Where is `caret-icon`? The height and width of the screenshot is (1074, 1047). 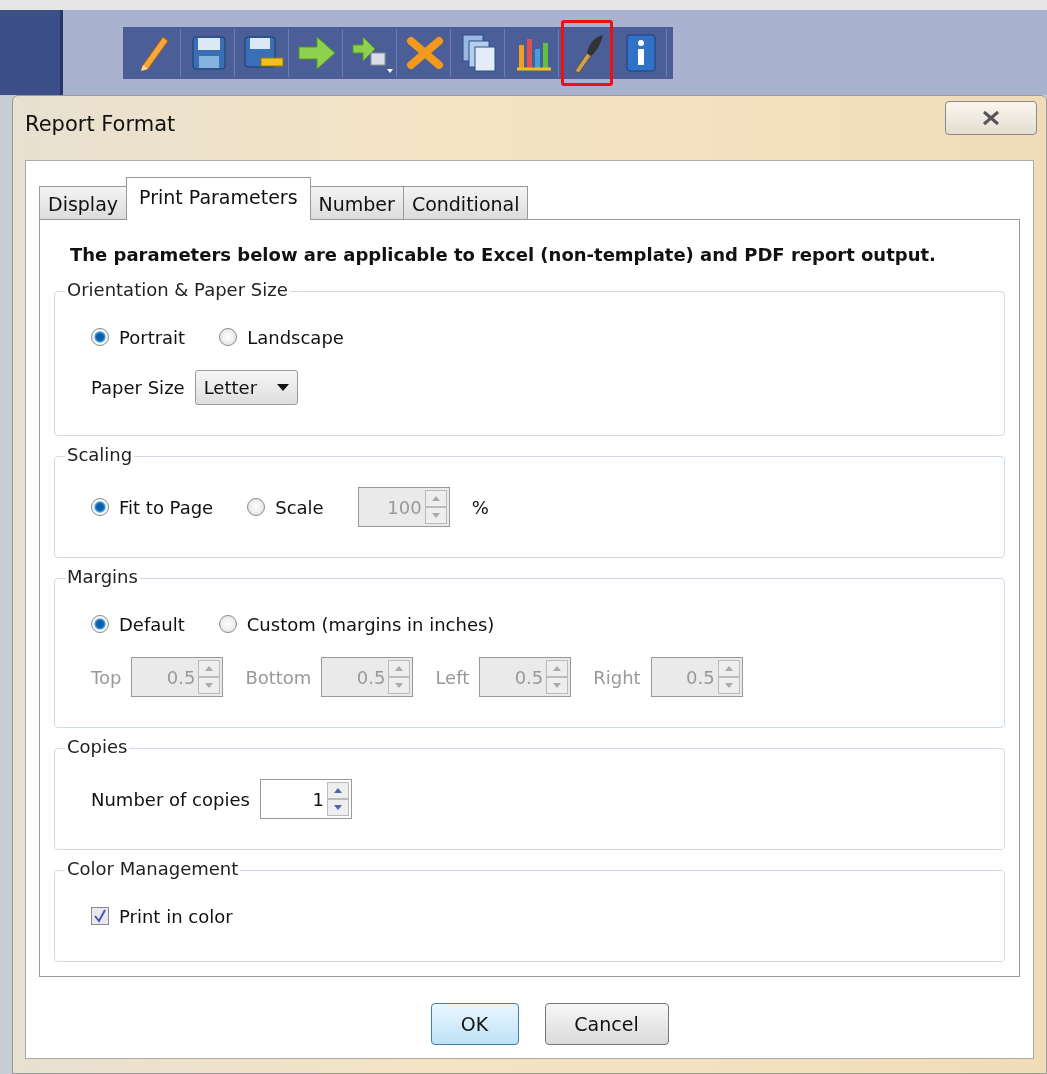 caret-icon is located at coordinates (283, 387).